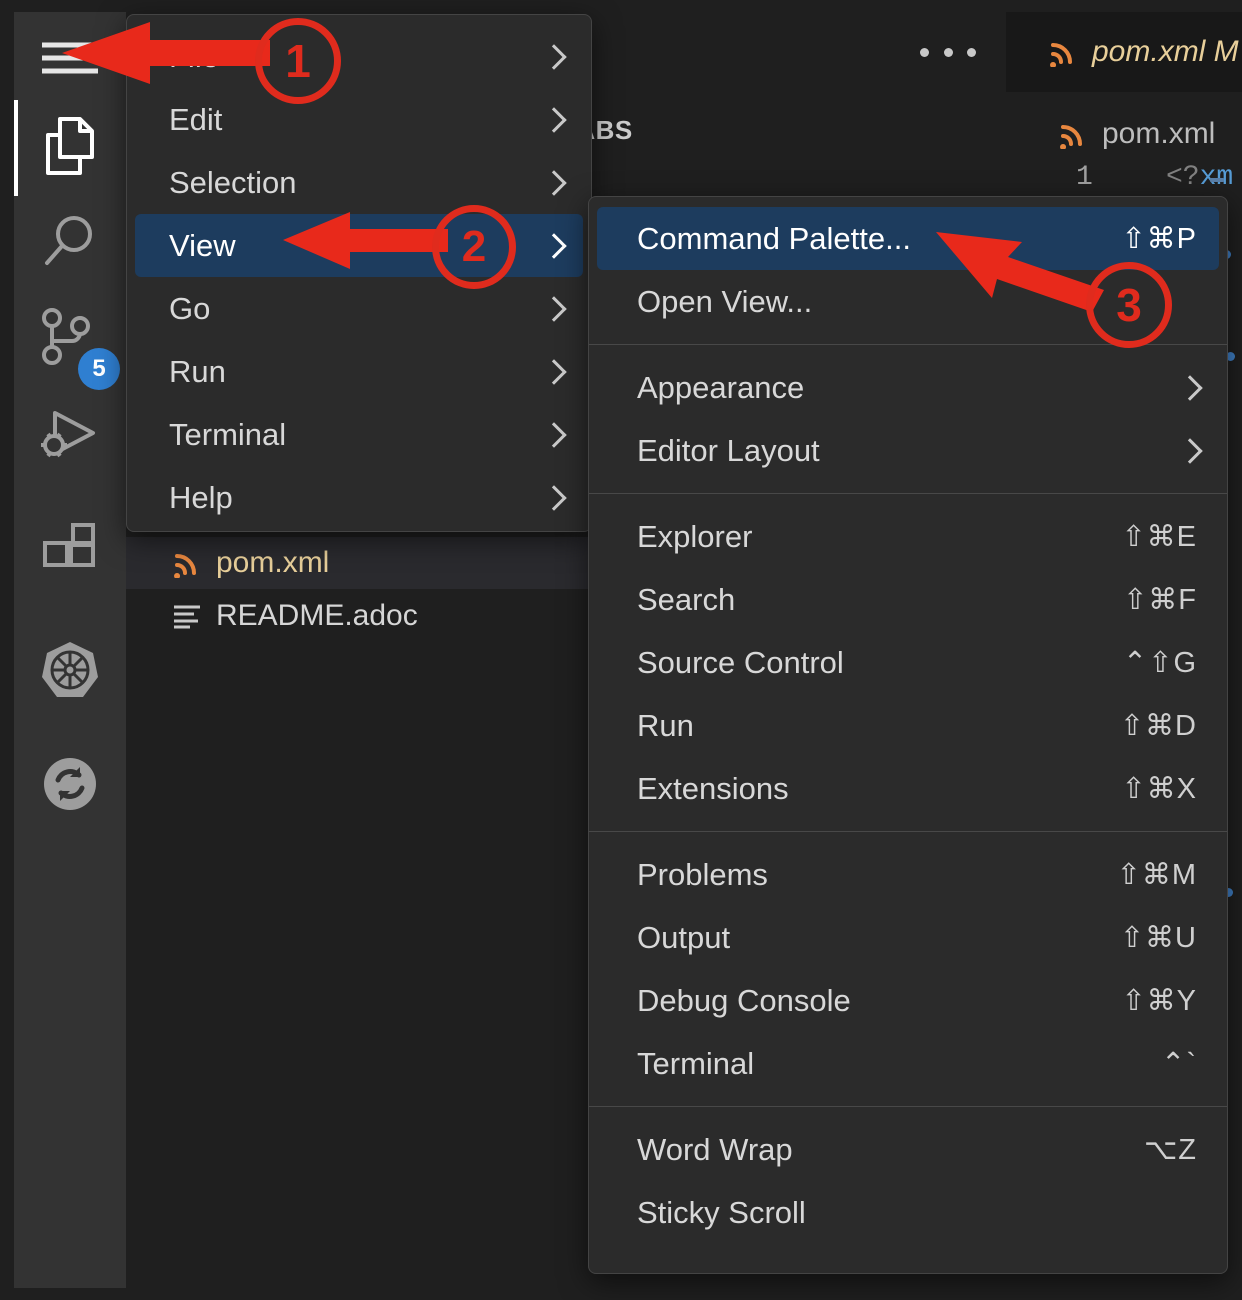 This screenshot has width=1242, height=1300. I want to click on extensions-icon, so click(70, 554).